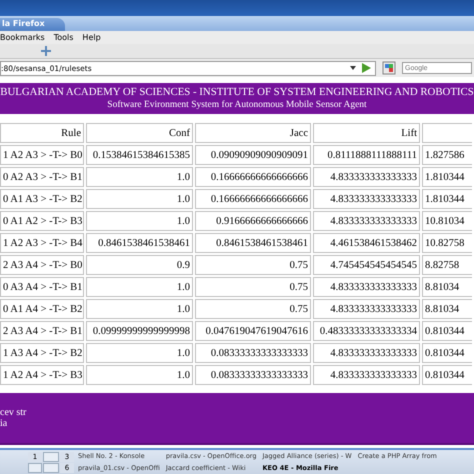 Image resolution: width=474 pixels, height=474 pixels. I want to click on footer-text: ia, so click(4, 423).